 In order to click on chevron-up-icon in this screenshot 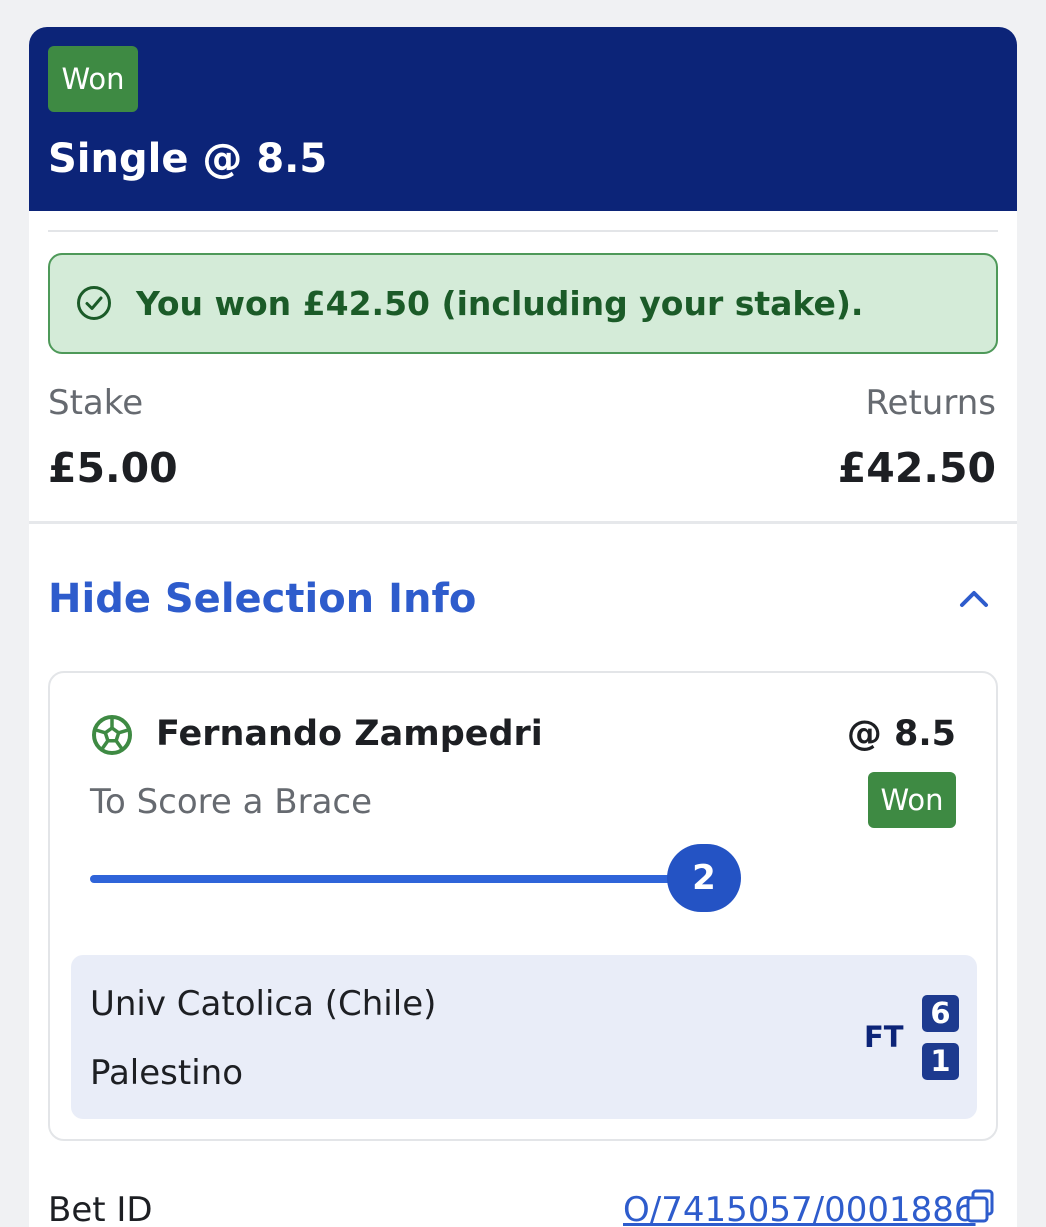, I will do `click(974, 598)`.